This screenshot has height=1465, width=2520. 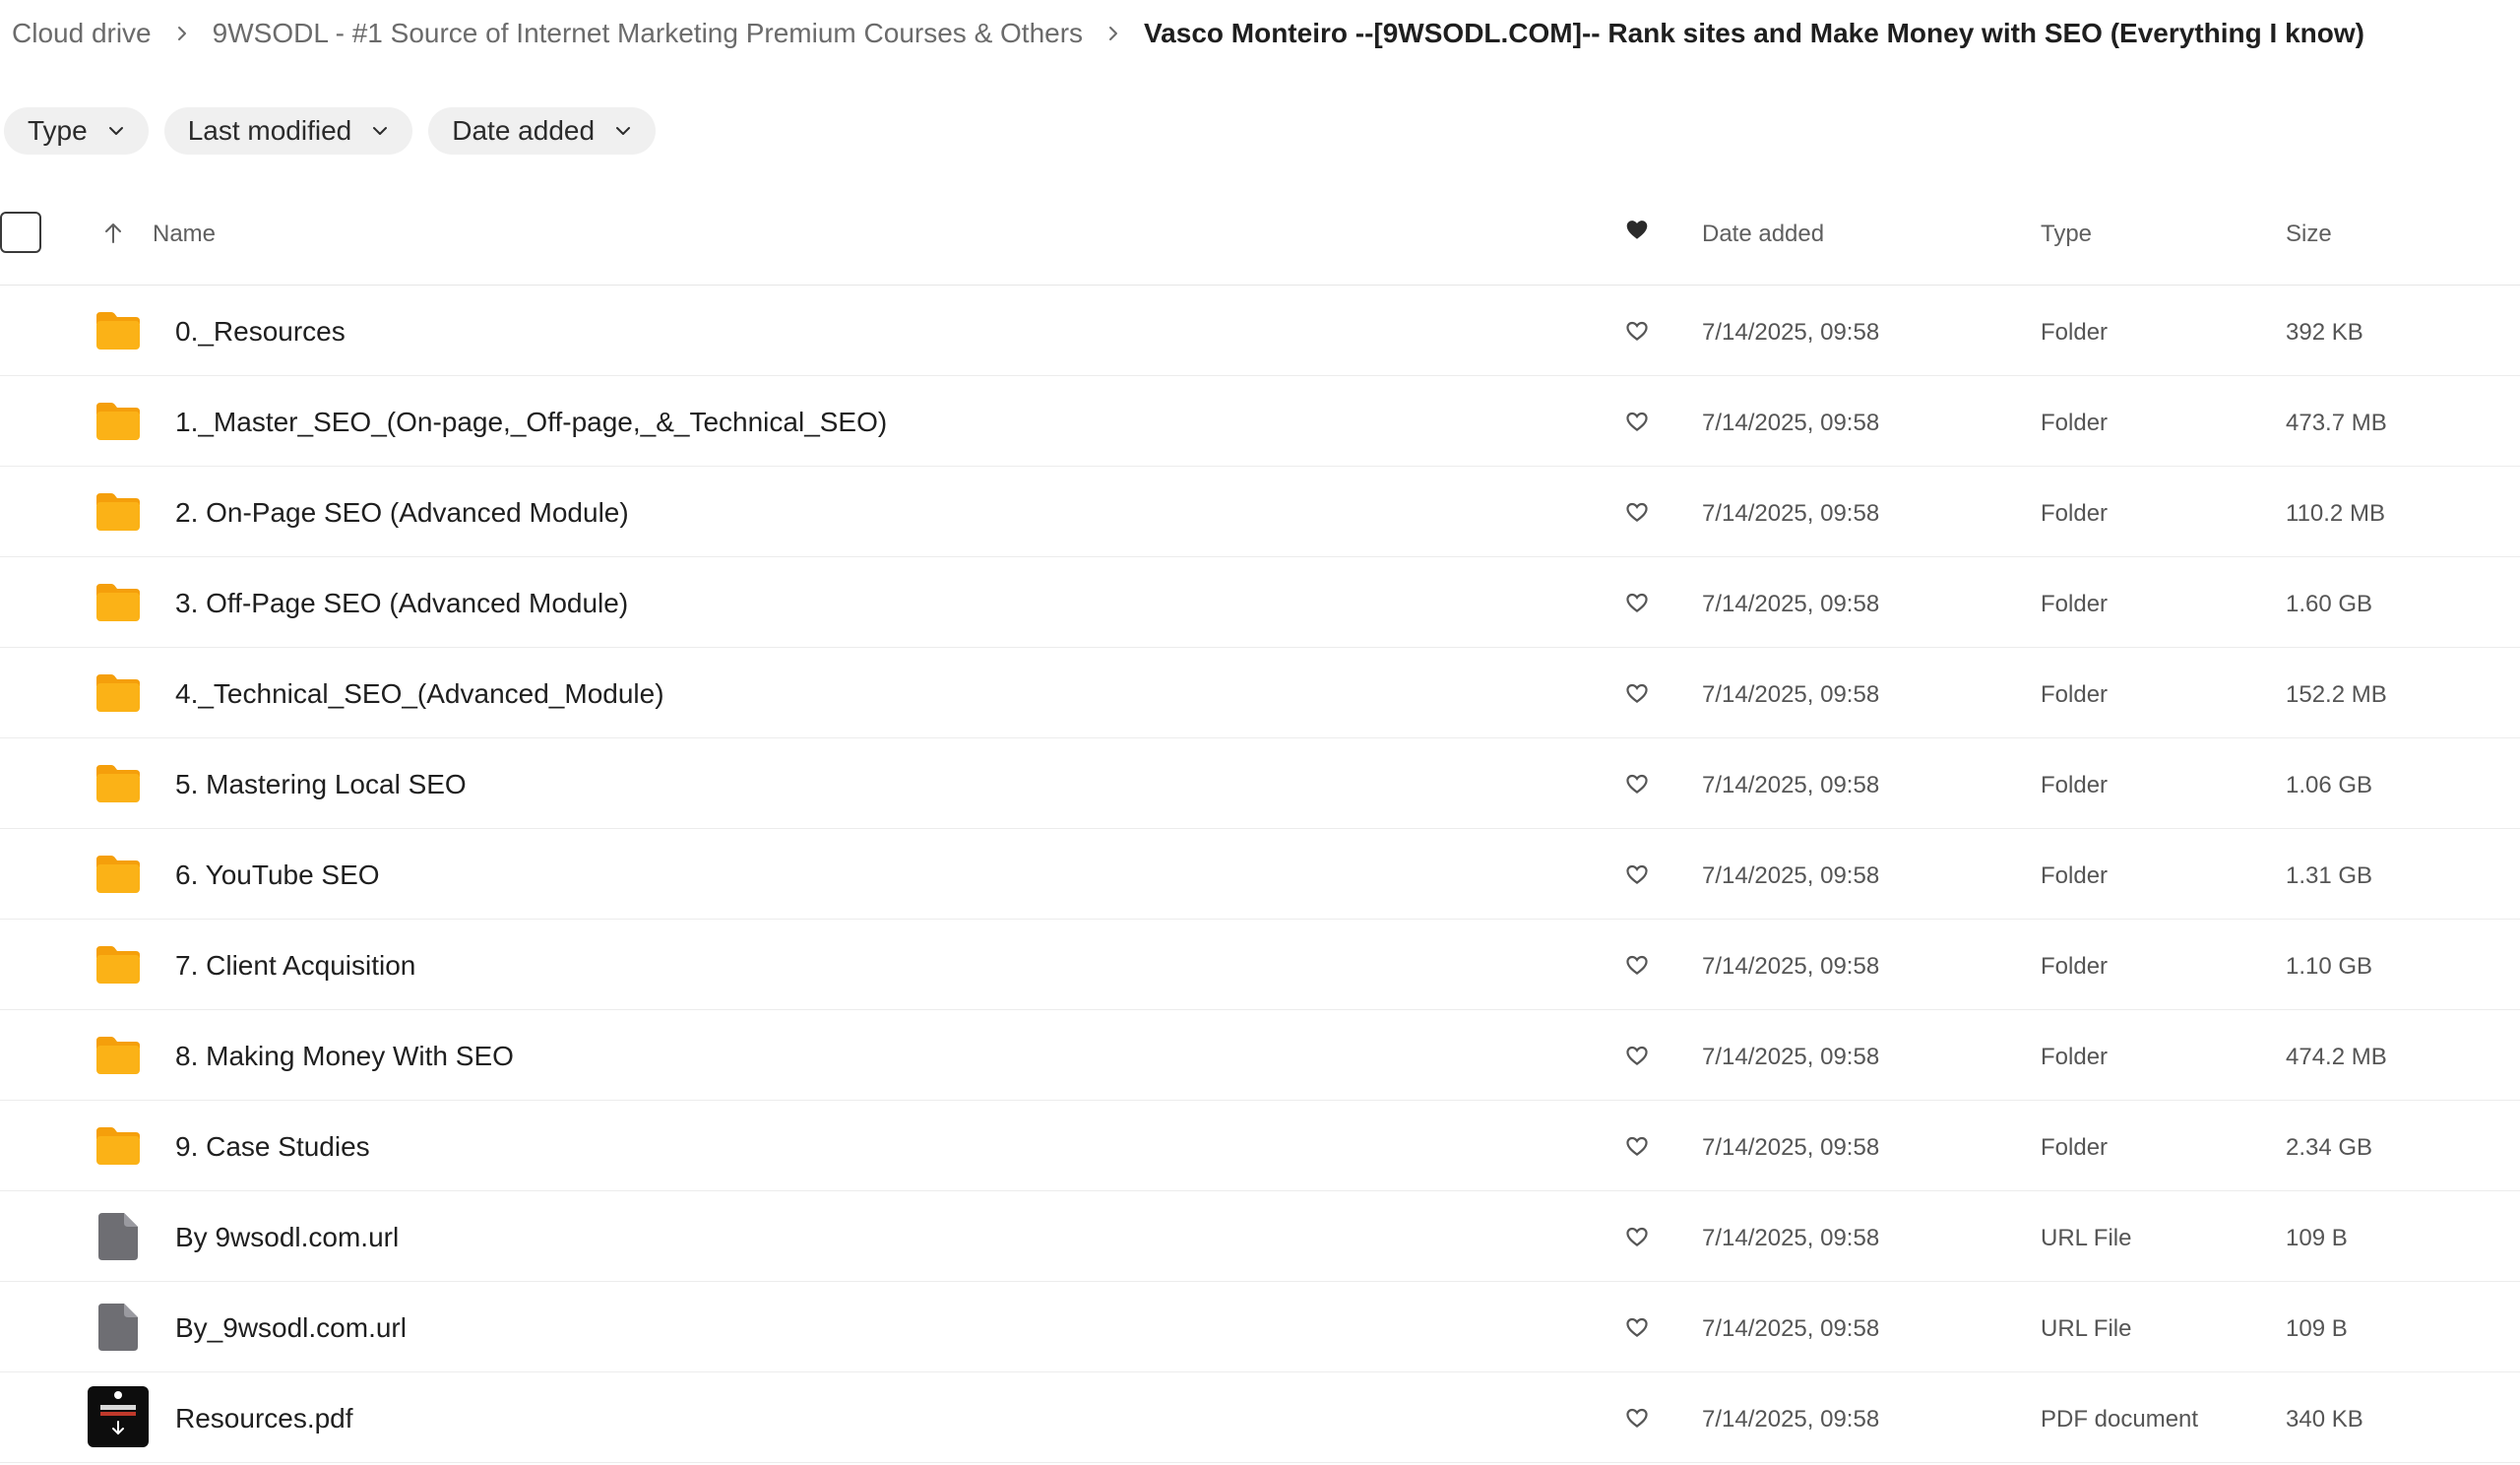 I want to click on filter-label: Date added, so click(x=524, y=130).